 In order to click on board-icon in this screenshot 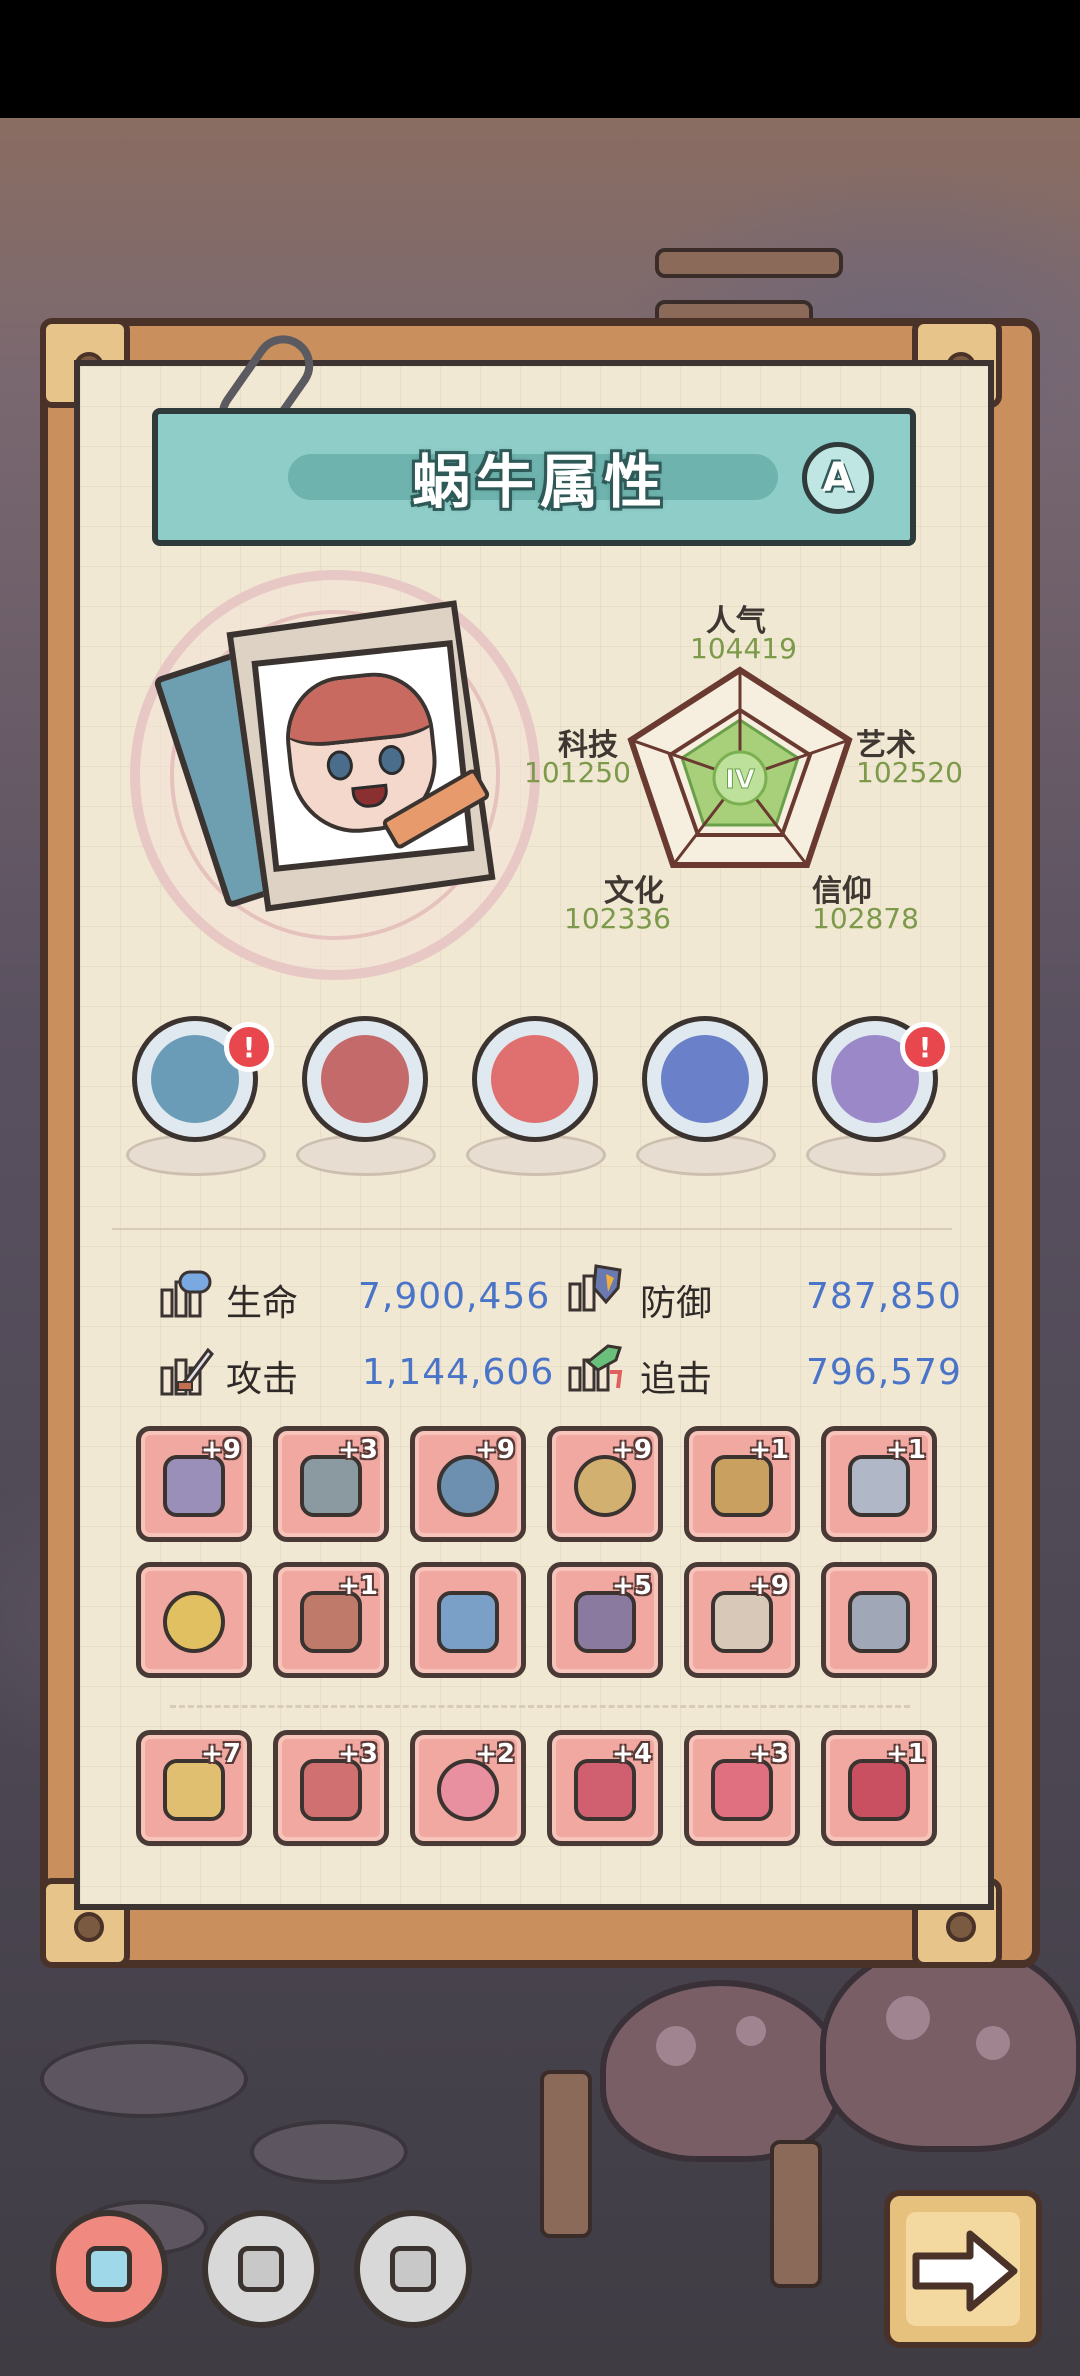, I will do `click(261, 2269)`.